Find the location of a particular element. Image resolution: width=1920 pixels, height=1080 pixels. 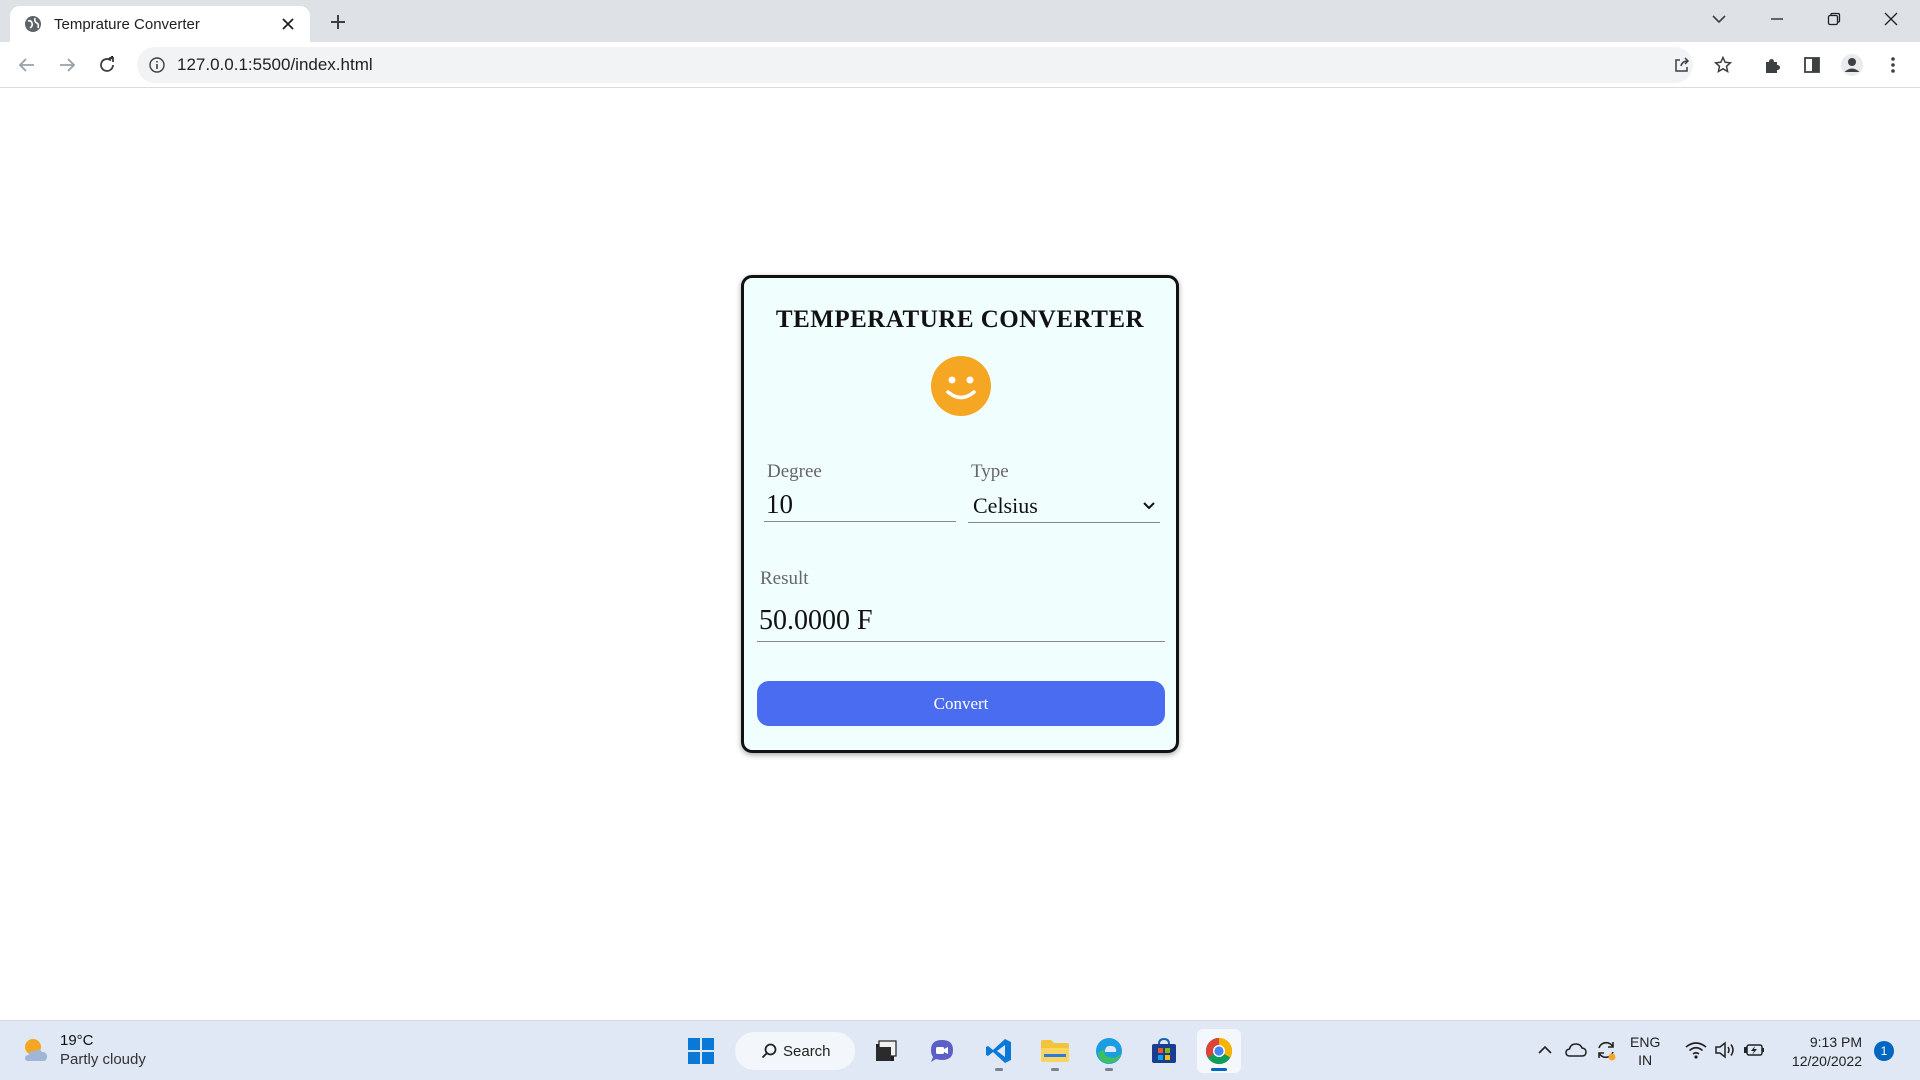

teams-chat-button is located at coordinates (942, 1051).